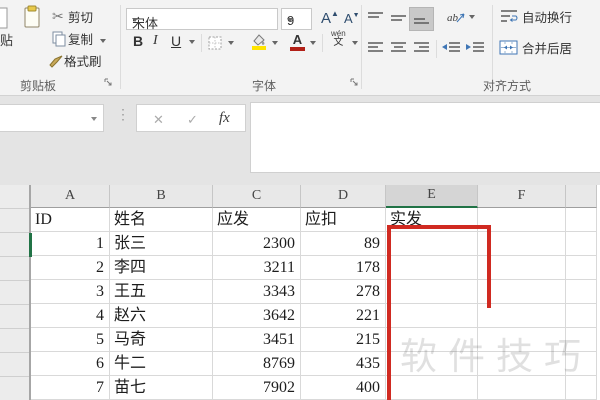 This screenshot has width=600, height=400. Describe the element at coordinates (475, 48) in the screenshot. I see `increase-indent-icon` at that location.